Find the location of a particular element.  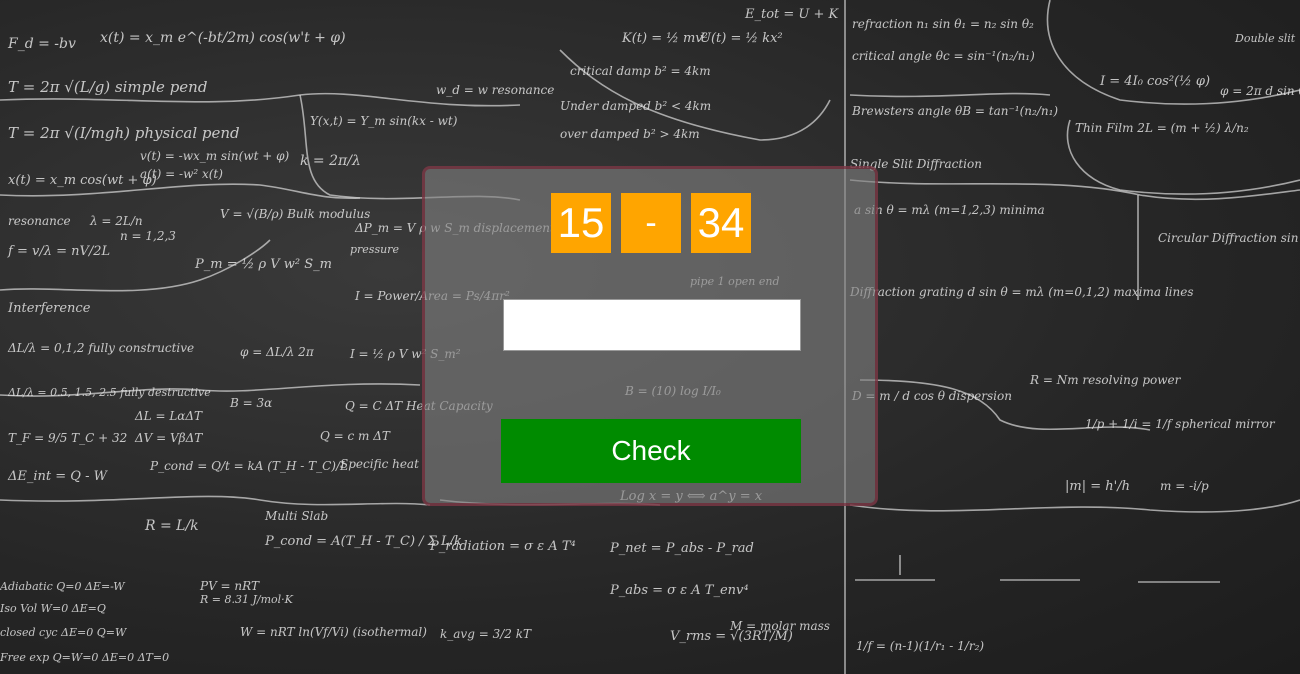

chalk-formula: refraction n₁ sin θ₁ = n₂ sin θ₂ is located at coordinates (943, 24).